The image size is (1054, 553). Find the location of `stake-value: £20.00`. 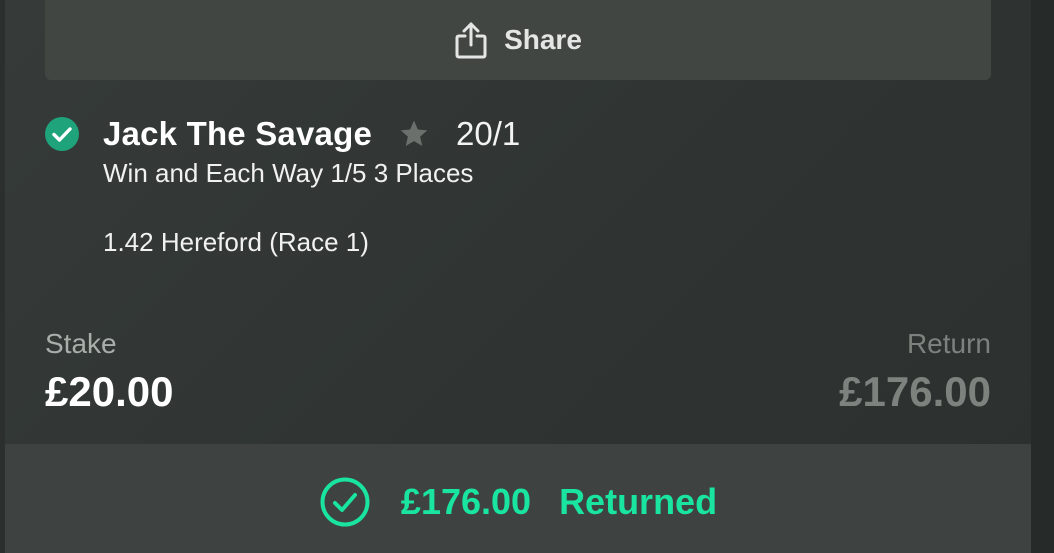

stake-value: £20.00 is located at coordinates (109, 391).